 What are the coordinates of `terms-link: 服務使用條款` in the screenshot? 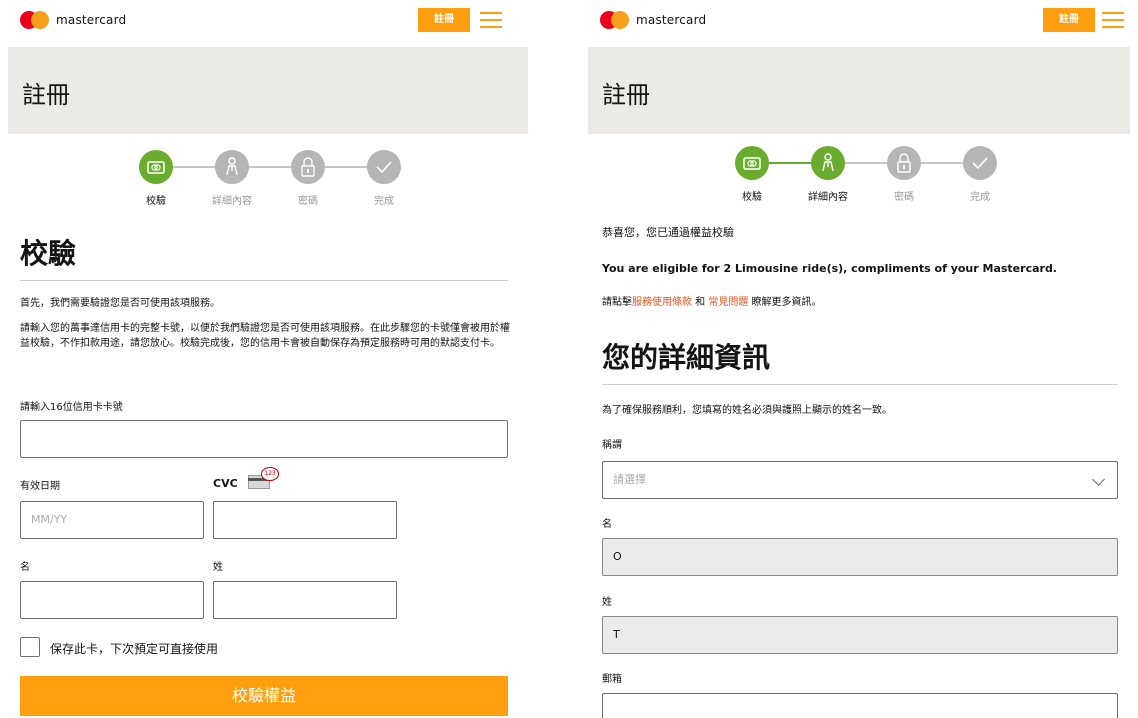 It's located at (662, 302).